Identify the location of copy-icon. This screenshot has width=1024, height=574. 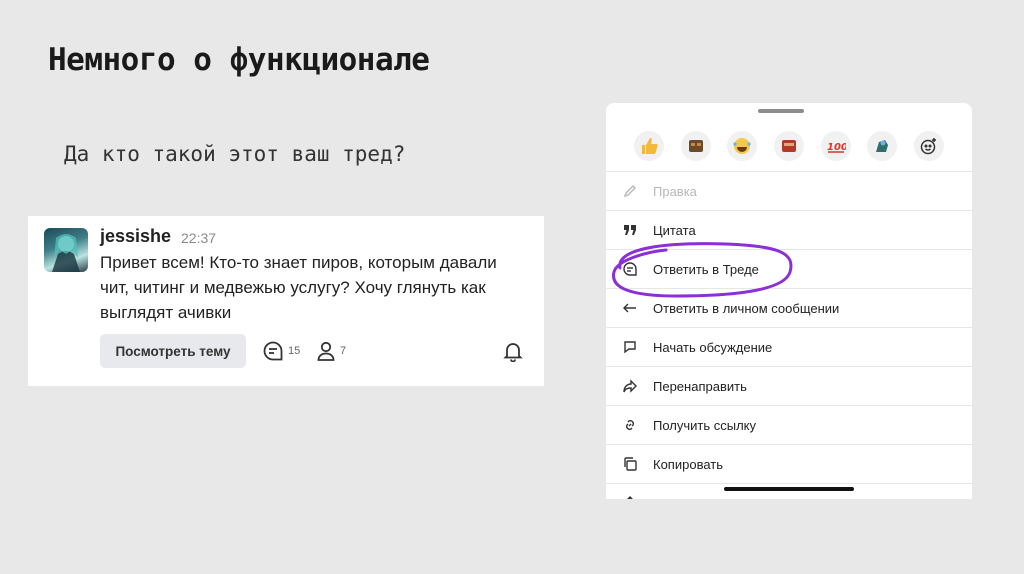
(630, 464).